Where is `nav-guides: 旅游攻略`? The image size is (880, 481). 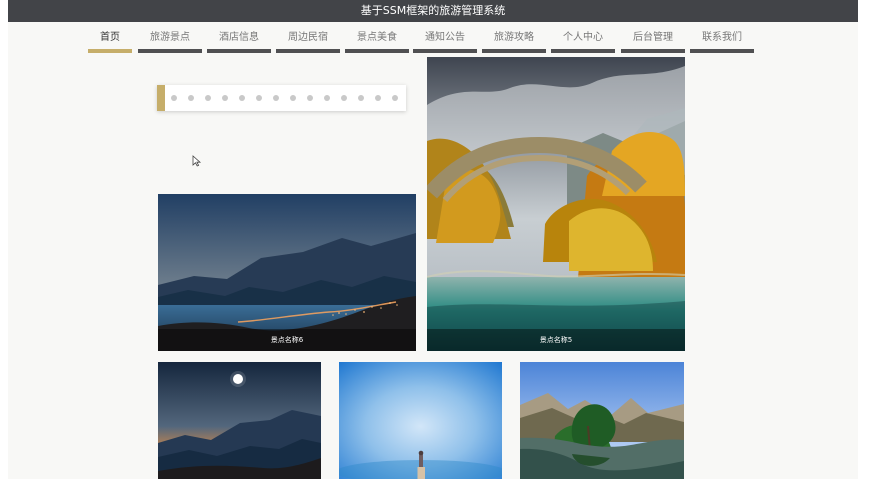
nav-guides: 旅游攻略 is located at coordinates (514, 40).